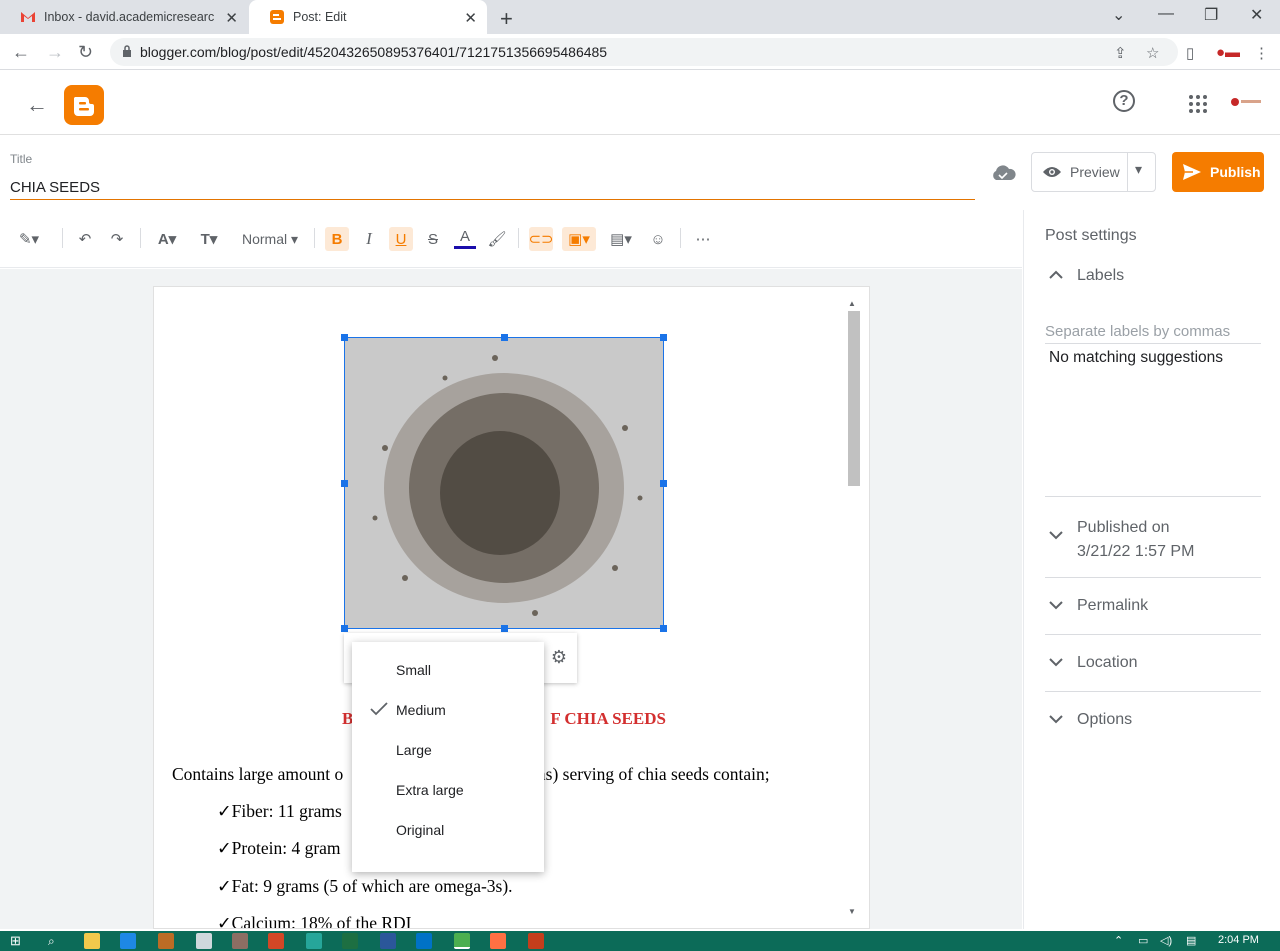 This screenshot has height=951, width=1280. I want to click on tab-search-icon: ⌄, so click(1118, 15).